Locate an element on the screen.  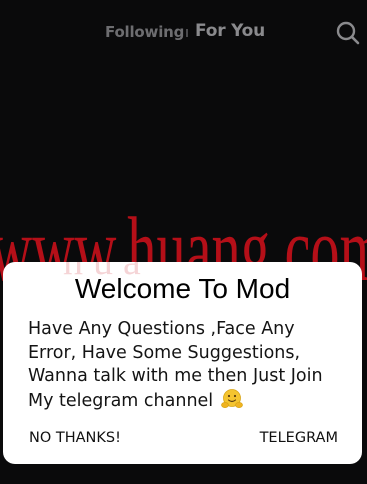
tab-for-you: For You is located at coordinates (230, 31).